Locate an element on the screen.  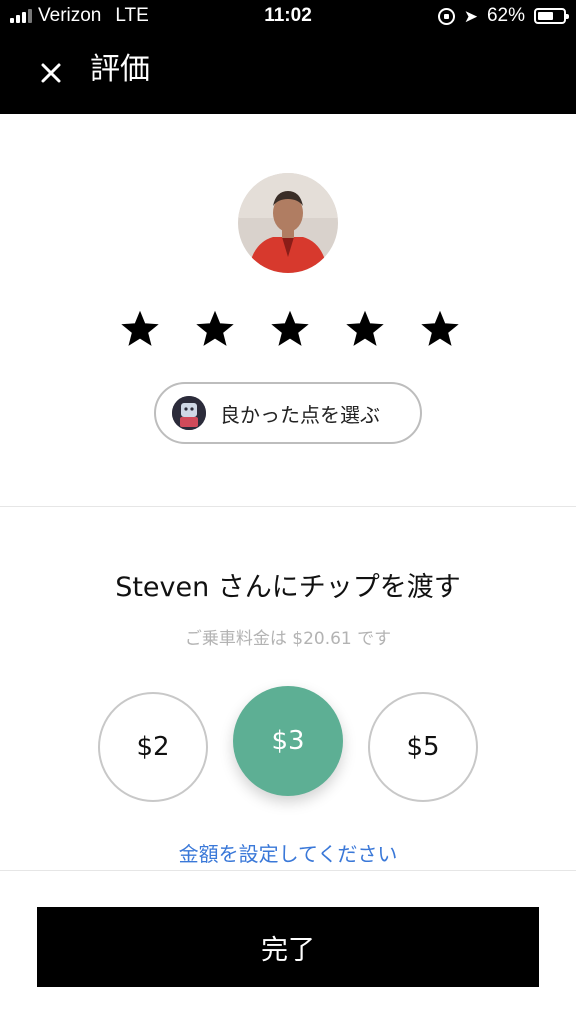
star-4-icon is located at coordinates (365, 329).